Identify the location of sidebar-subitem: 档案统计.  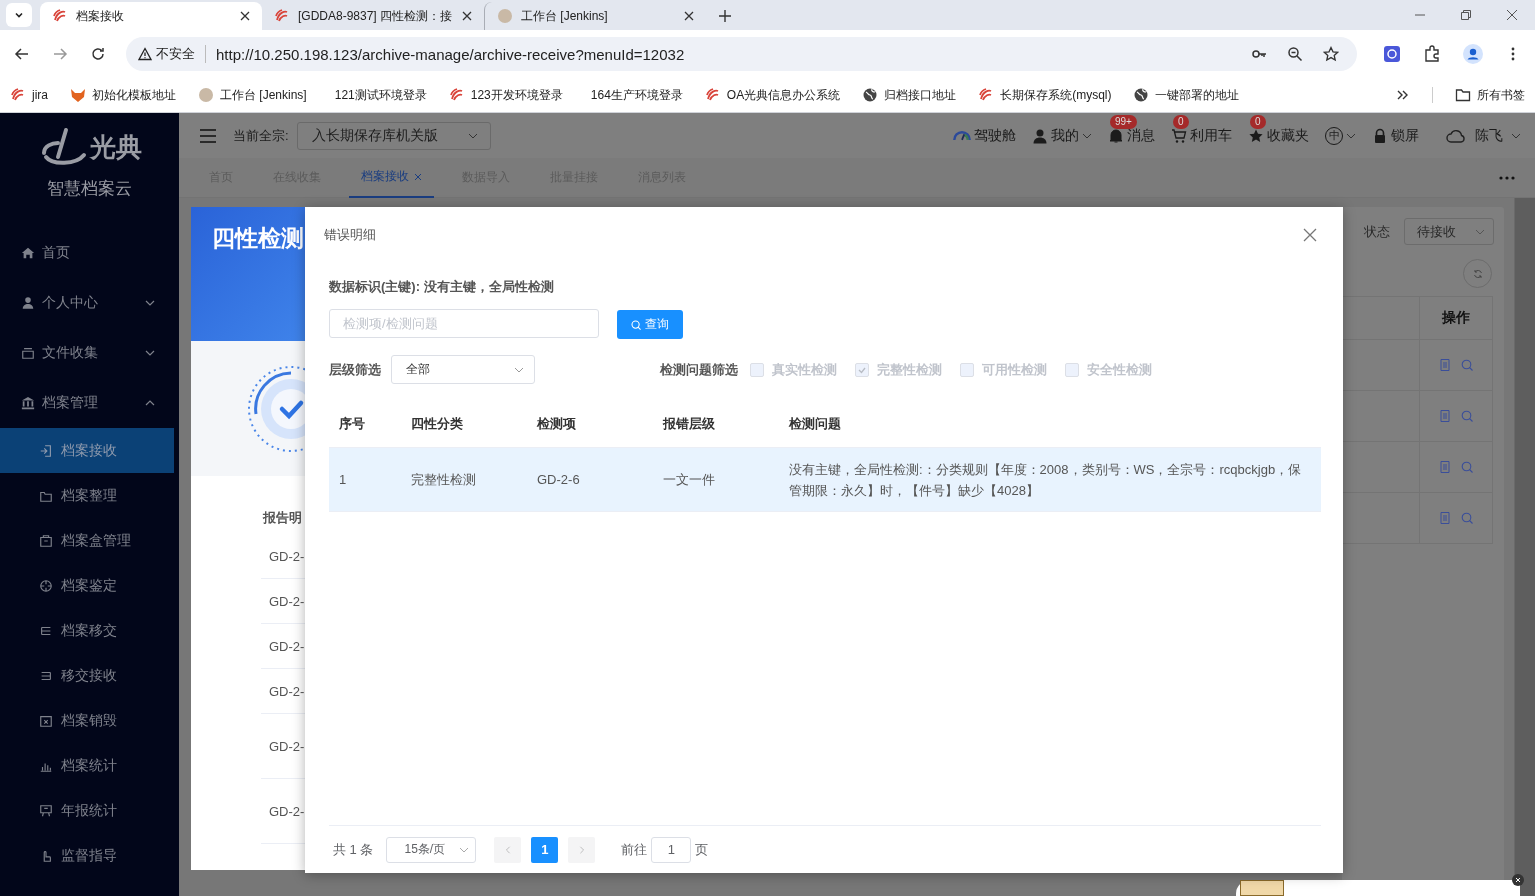
(87, 765).